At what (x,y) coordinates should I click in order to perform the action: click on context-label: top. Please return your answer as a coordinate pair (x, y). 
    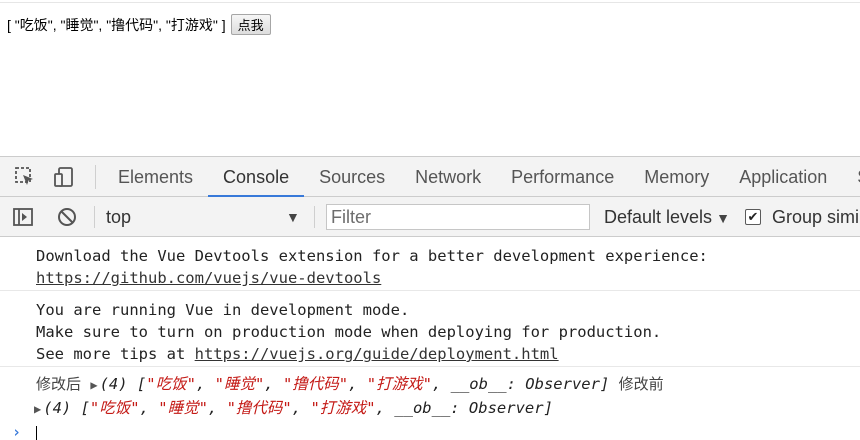
    Looking at the image, I should click on (119, 217).